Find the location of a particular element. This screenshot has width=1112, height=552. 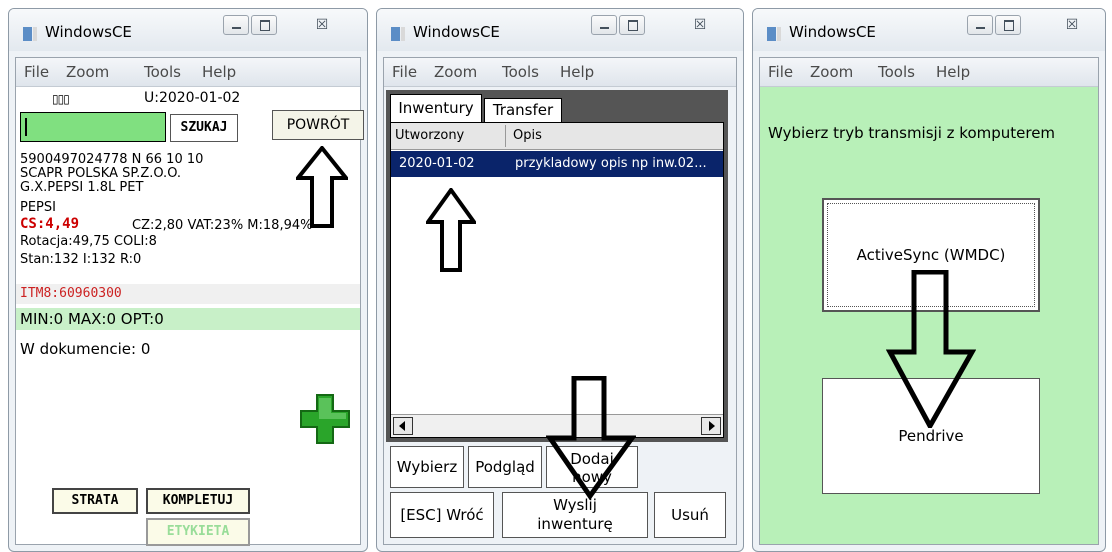

search-input is located at coordinates (93, 127).